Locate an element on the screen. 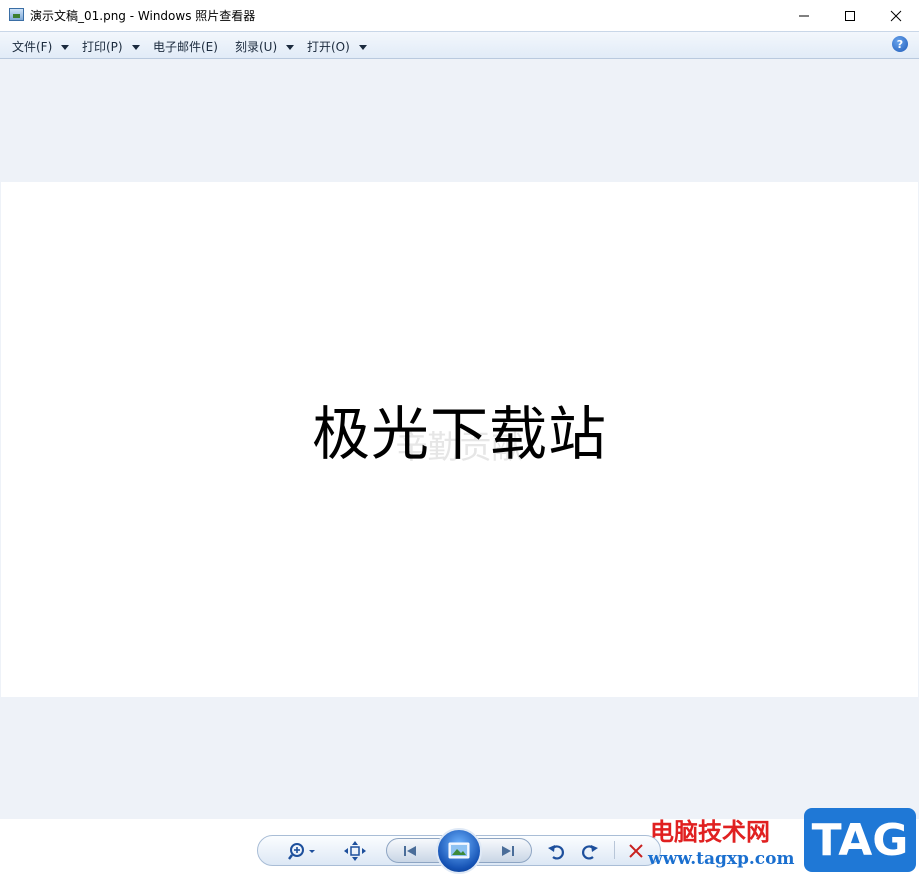 The height and width of the screenshot is (877, 919). menu-open: 打开(O) is located at coordinates (337, 46).